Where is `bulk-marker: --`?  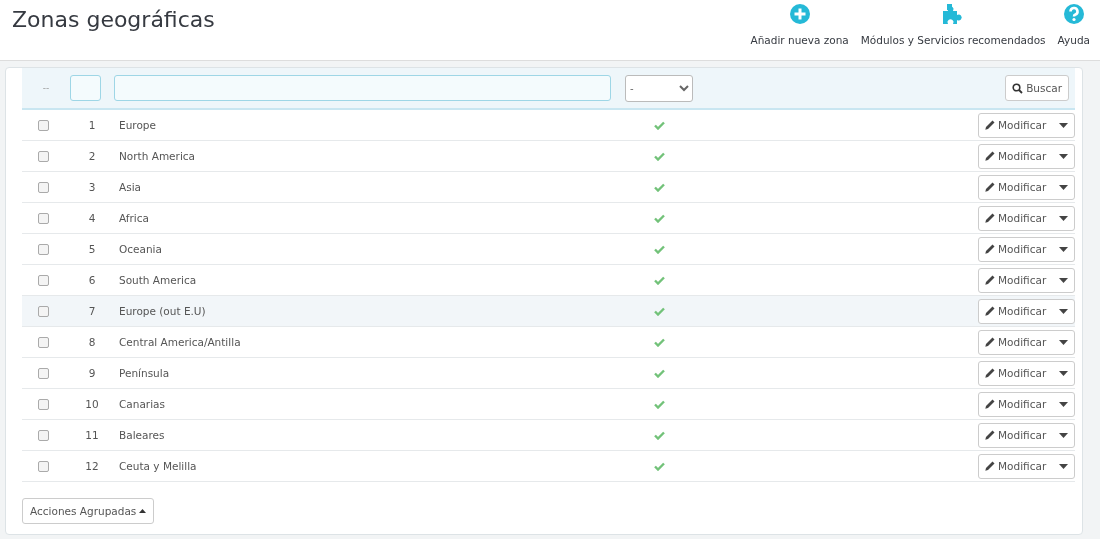 bulk-marker: -- is located at coordinates (46, 88).